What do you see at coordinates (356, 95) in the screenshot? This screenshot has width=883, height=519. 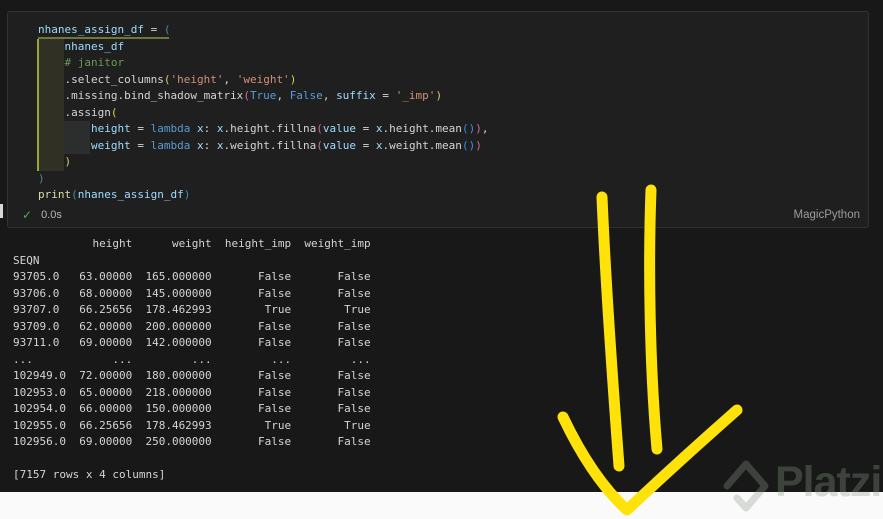 I see `code-token: suffix` at bounding box center [356, 95].